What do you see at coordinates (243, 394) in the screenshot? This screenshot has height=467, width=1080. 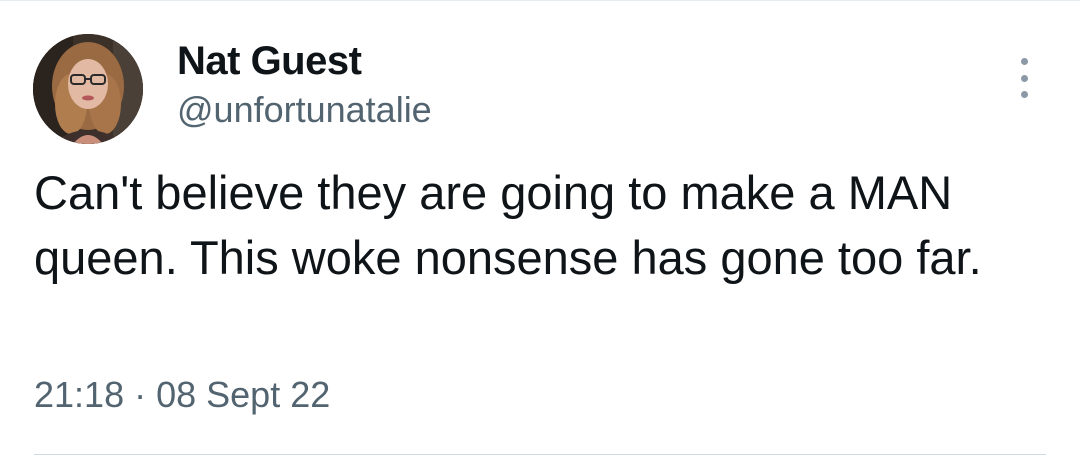 I see `tweet-date: 08 Sept 22` at bounding box center [243, 394].